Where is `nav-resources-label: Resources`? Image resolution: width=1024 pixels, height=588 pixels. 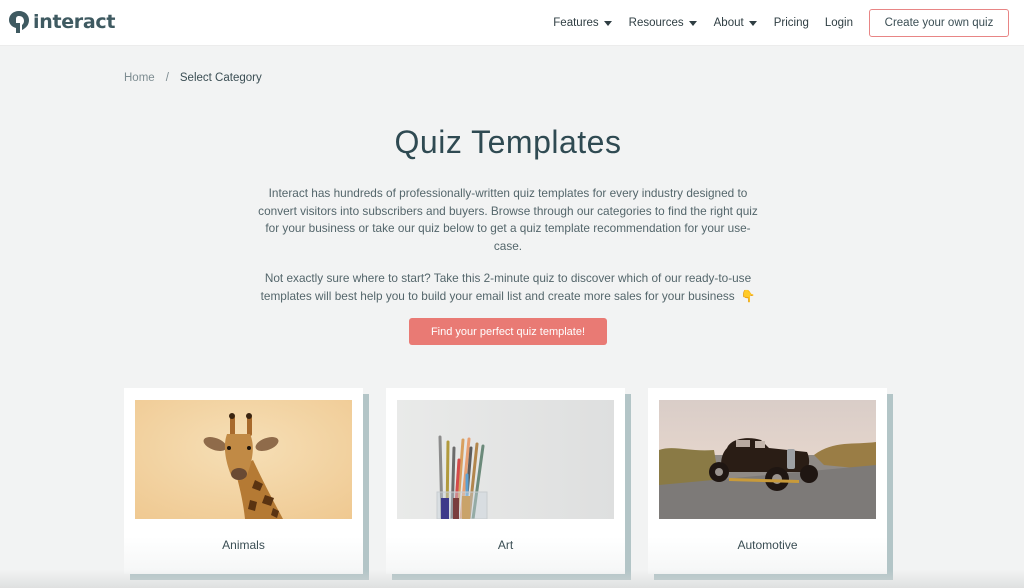
nav-resources-label: Resources is located at coordinates (656, 23).